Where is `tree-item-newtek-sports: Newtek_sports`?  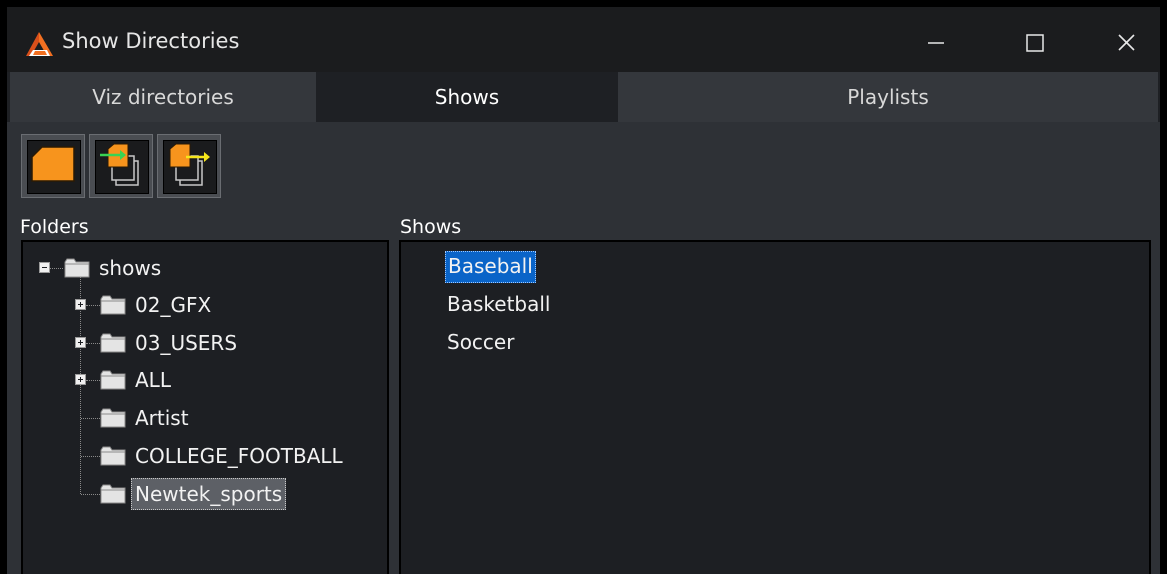
tree-item-newtek-sports: Newtek_sports is located at coordinates (203, 494).